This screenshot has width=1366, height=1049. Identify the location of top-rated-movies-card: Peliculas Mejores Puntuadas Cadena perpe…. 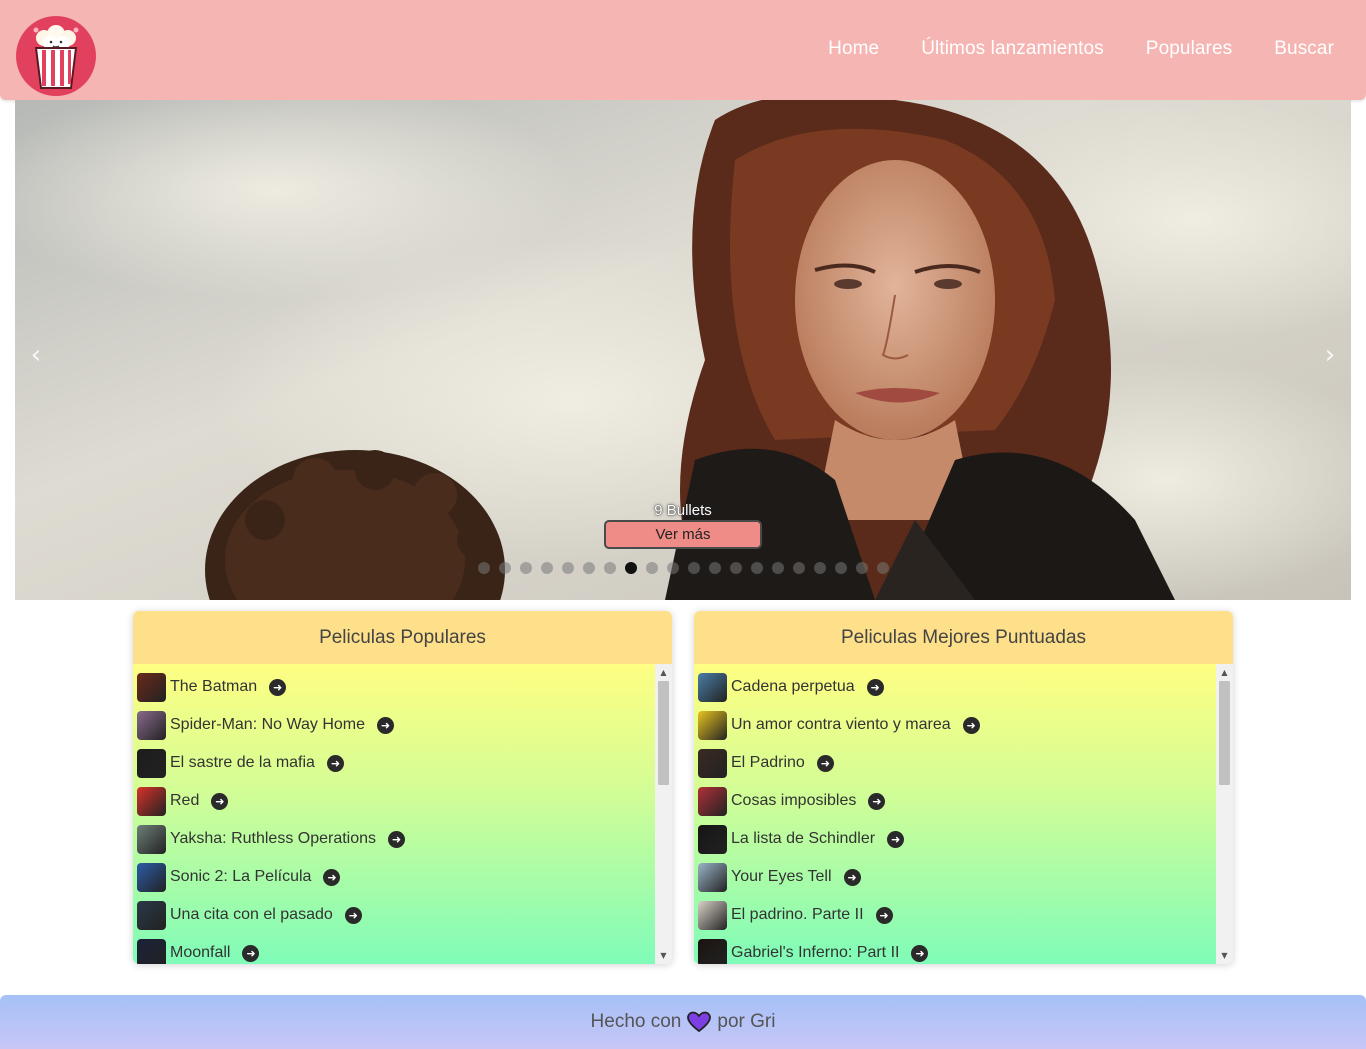
(963, 787).